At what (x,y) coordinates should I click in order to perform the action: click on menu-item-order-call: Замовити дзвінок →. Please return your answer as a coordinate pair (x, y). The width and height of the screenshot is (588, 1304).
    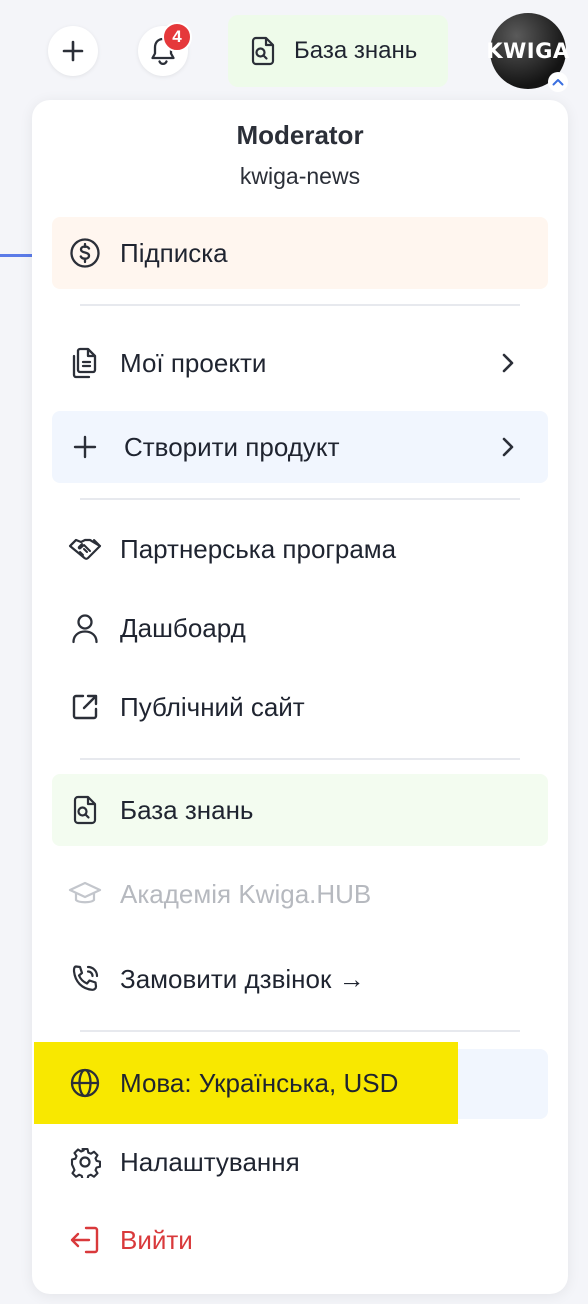
    Looking at the image, I should click on (300, 979).